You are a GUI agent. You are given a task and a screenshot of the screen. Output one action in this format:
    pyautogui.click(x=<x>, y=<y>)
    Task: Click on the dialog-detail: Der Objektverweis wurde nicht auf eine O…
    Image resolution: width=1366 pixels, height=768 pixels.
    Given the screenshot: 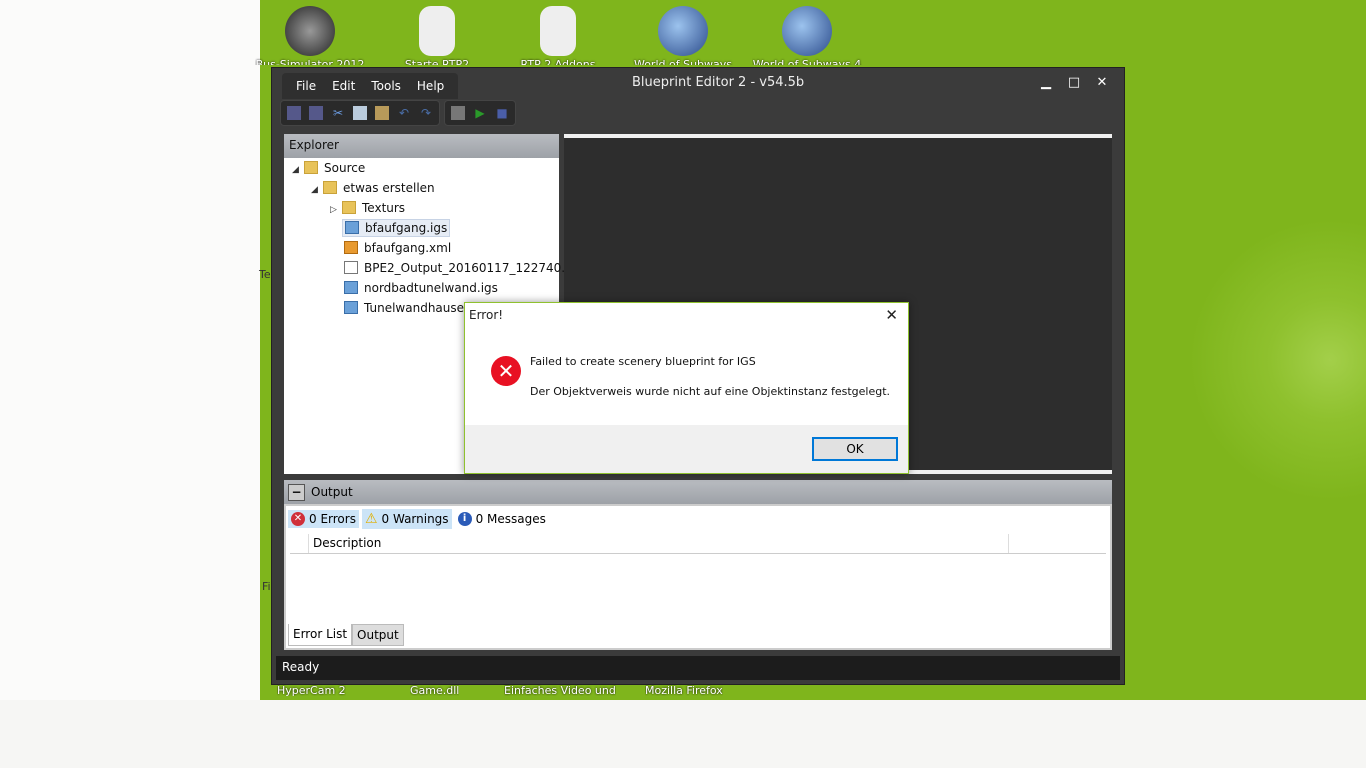 What is the action you would take?
    pyautogui.click(x=710, y=391)
    